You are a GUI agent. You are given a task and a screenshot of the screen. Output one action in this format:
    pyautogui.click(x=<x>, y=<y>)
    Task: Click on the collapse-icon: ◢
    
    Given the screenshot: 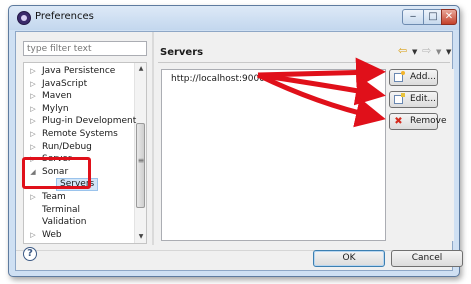 What is the action you would take?
    pyautogui.click(x=33, y=172)
    